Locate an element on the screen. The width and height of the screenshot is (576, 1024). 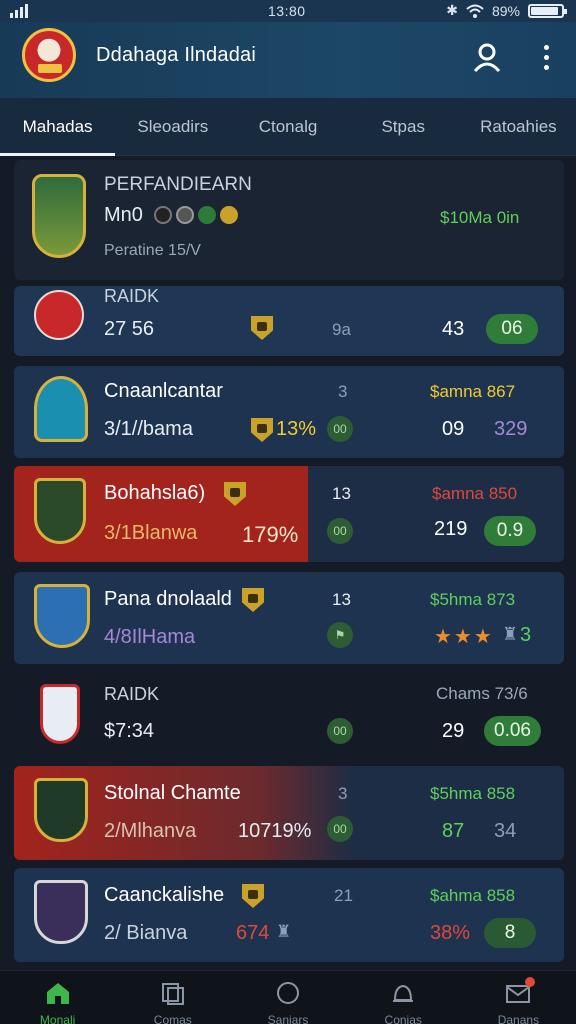
home-icon is located at coordinates (57, 993).